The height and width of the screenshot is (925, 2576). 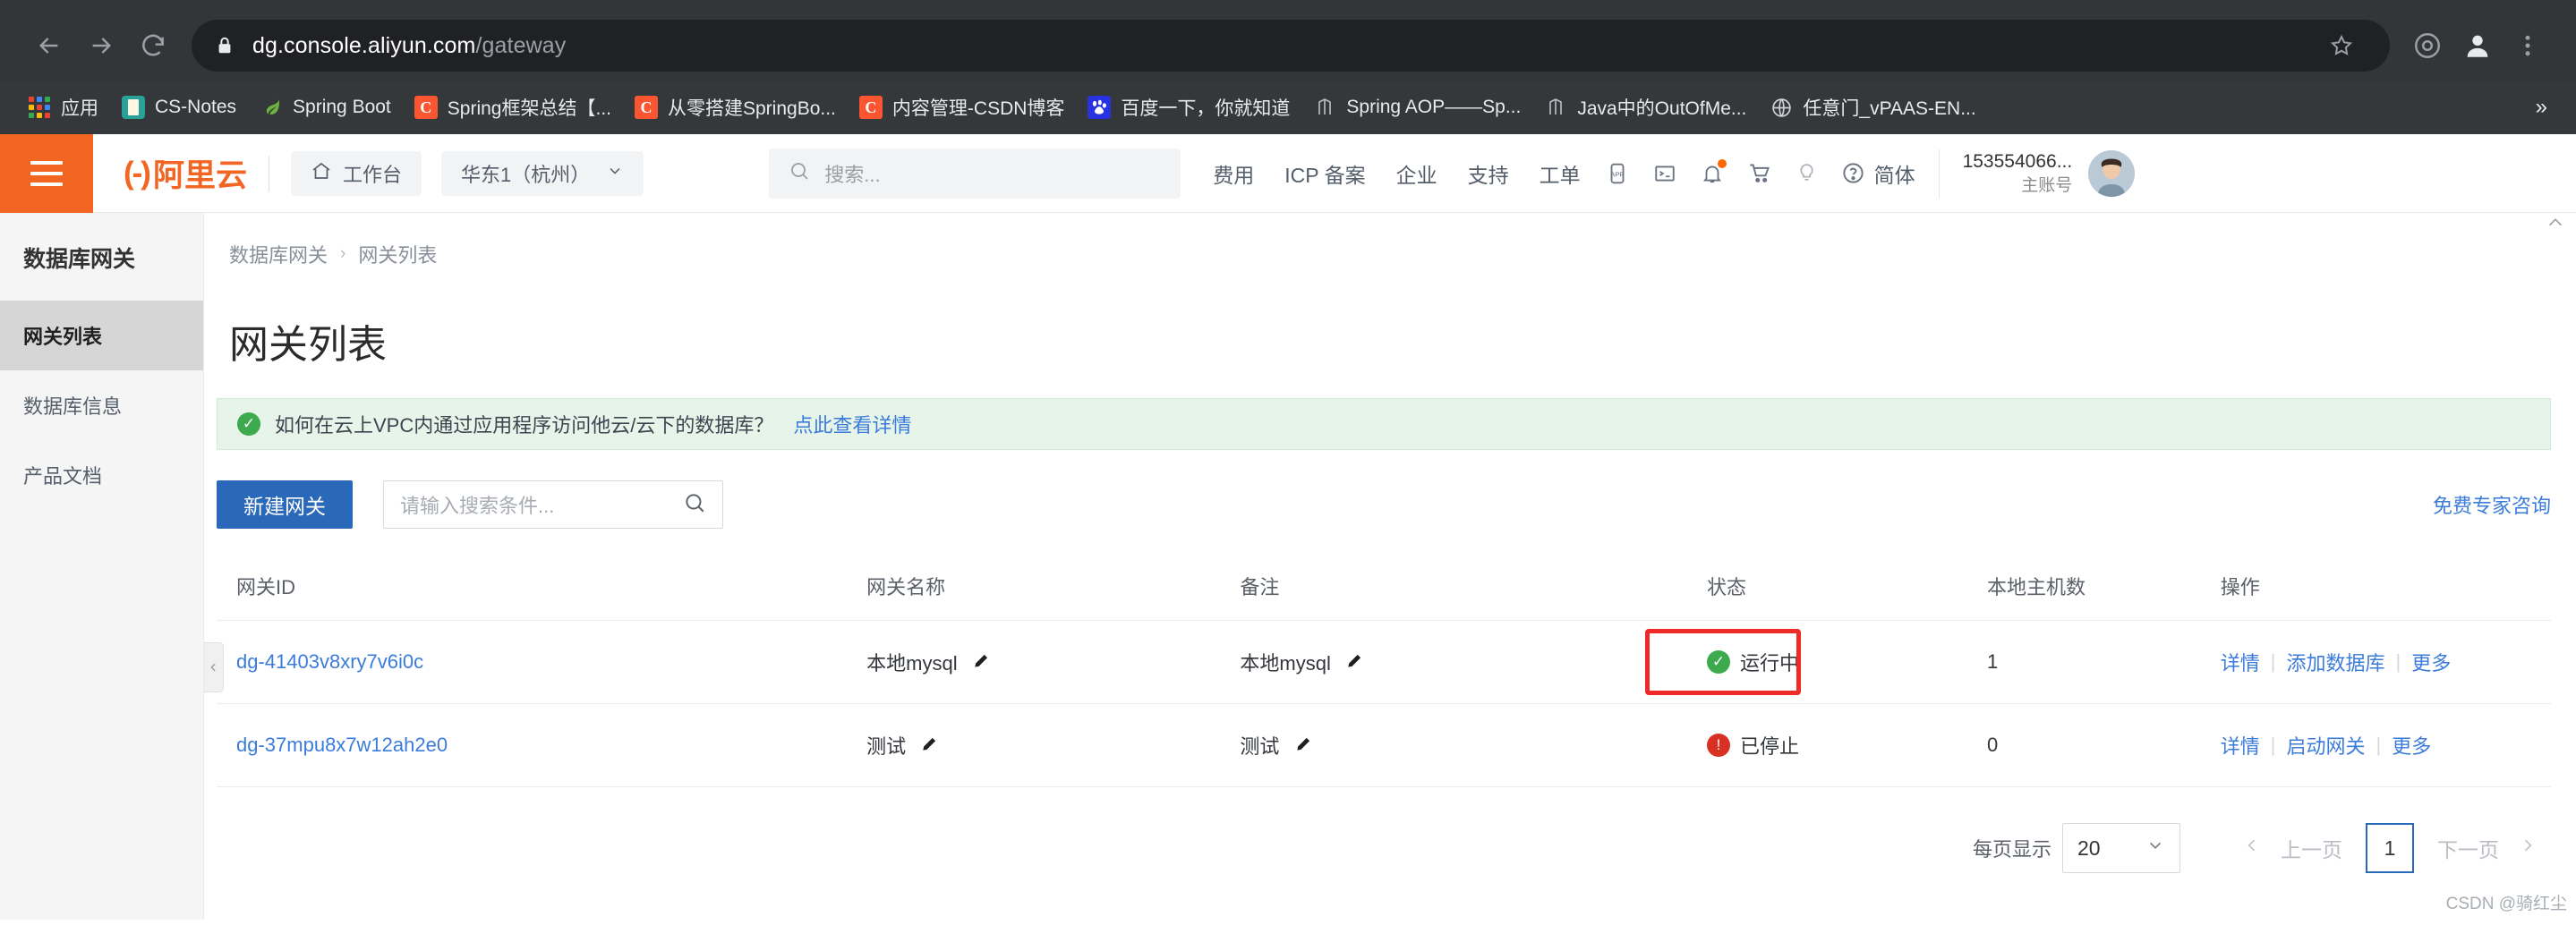 I want to click on pagination-nav: 上一页 1 下一页, so click(x=2389, y=848).